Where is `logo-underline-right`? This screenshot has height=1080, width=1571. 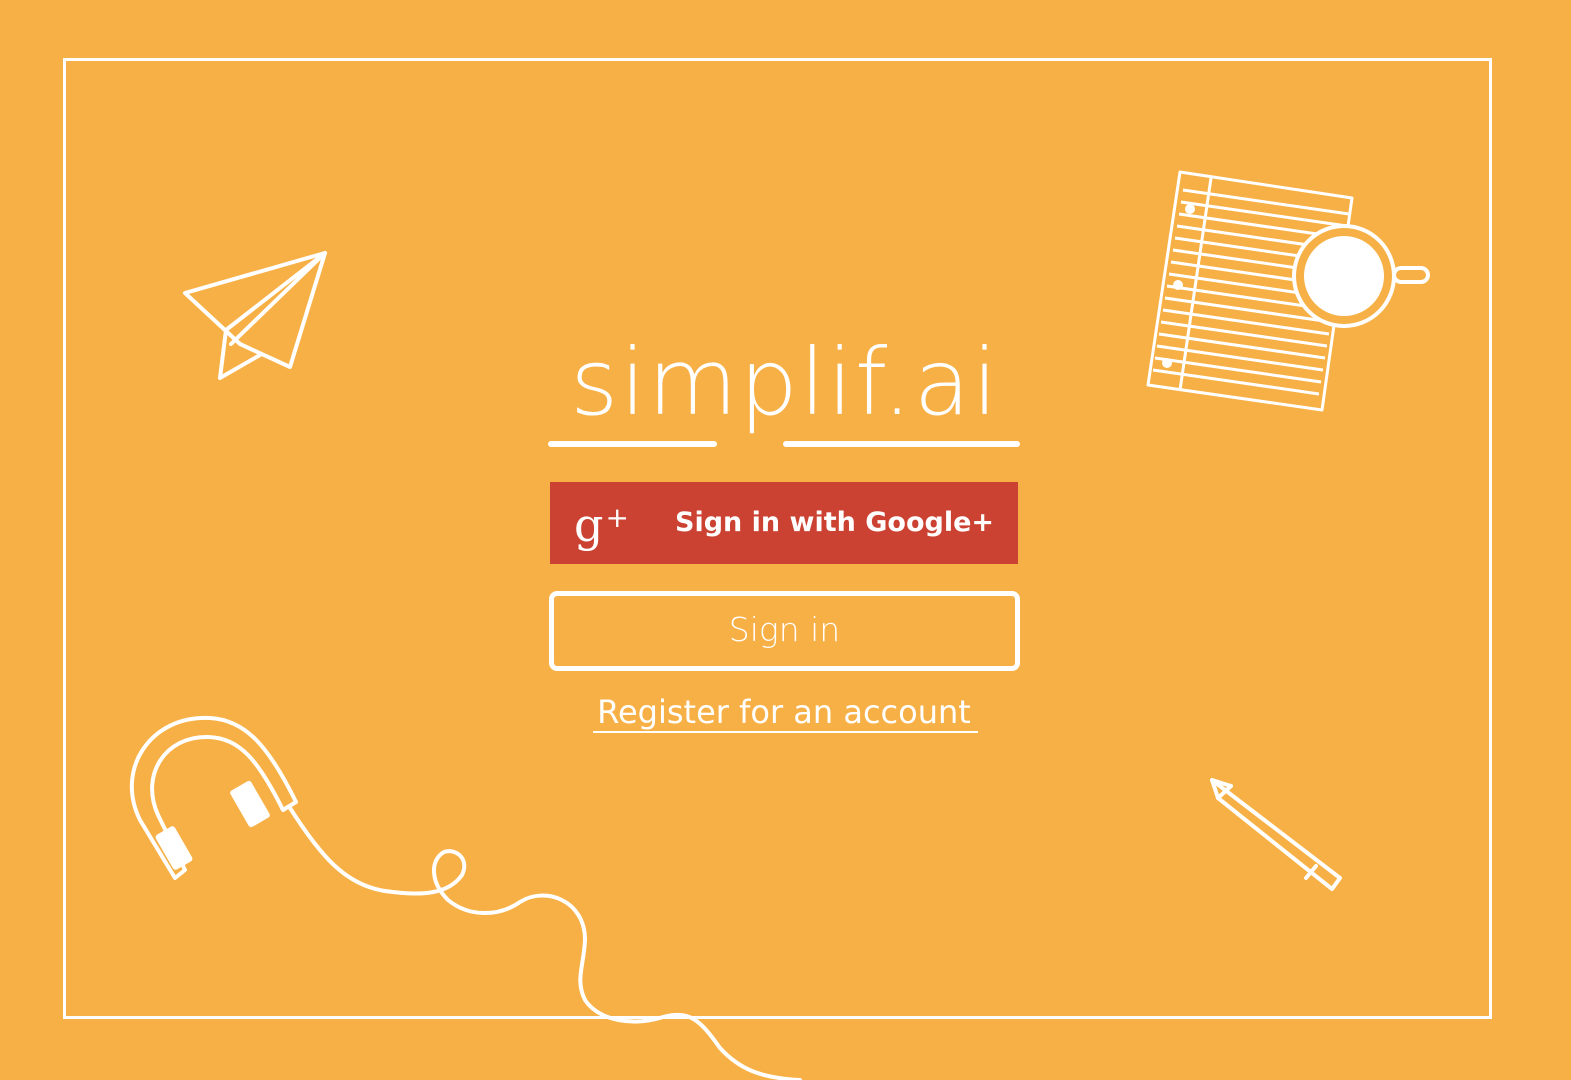
logo-underline-right is located at coordinates (901, 444).